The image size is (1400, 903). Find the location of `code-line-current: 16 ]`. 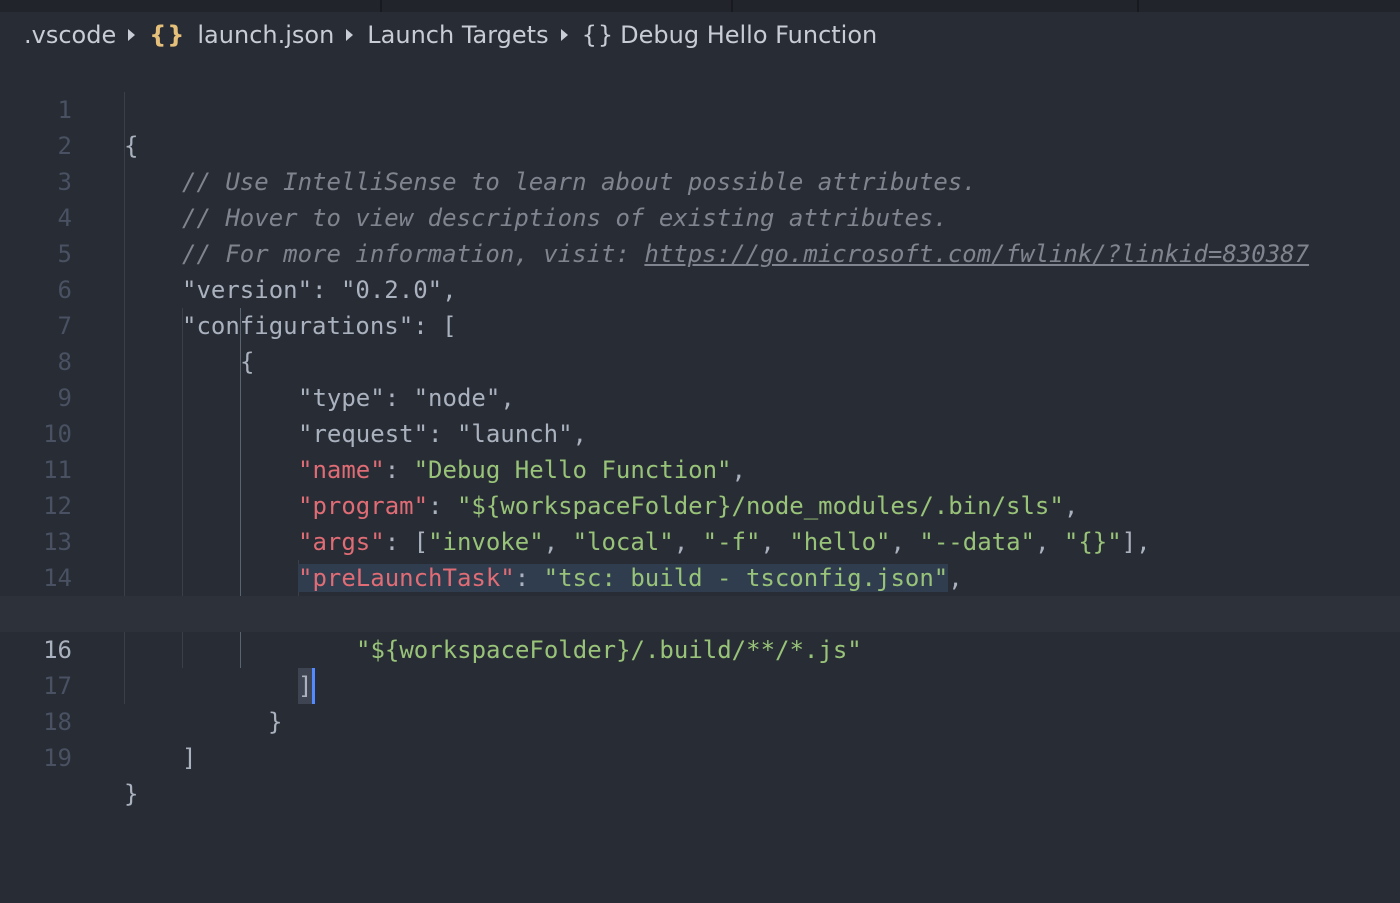

code-line-current: 16 ] is located at coordinates (700, 650).